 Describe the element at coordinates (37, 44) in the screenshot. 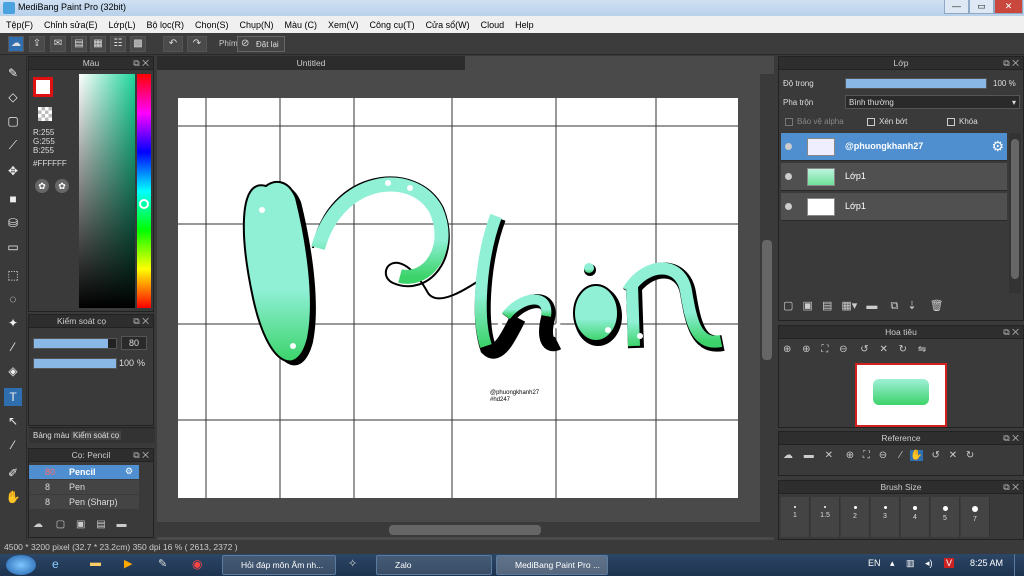

I see `share-icon: ⇪` at that location.